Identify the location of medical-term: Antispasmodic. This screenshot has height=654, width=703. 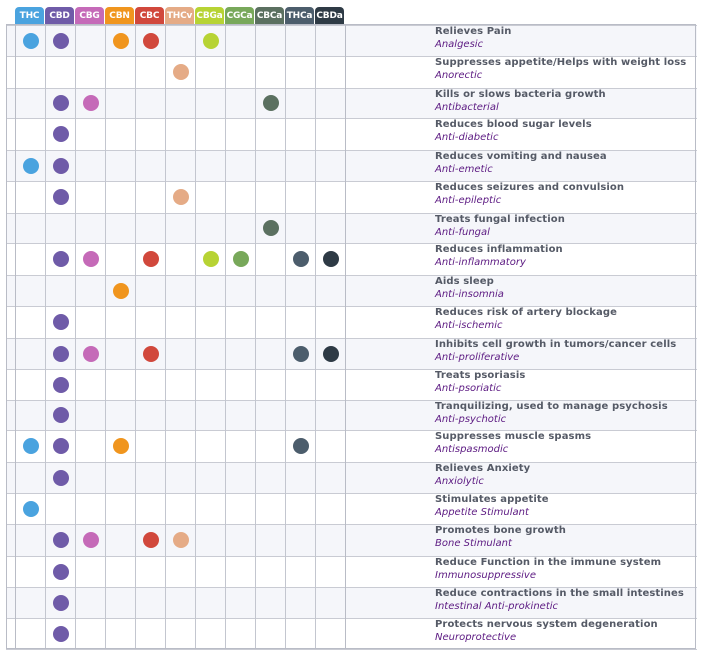
(472, 449).